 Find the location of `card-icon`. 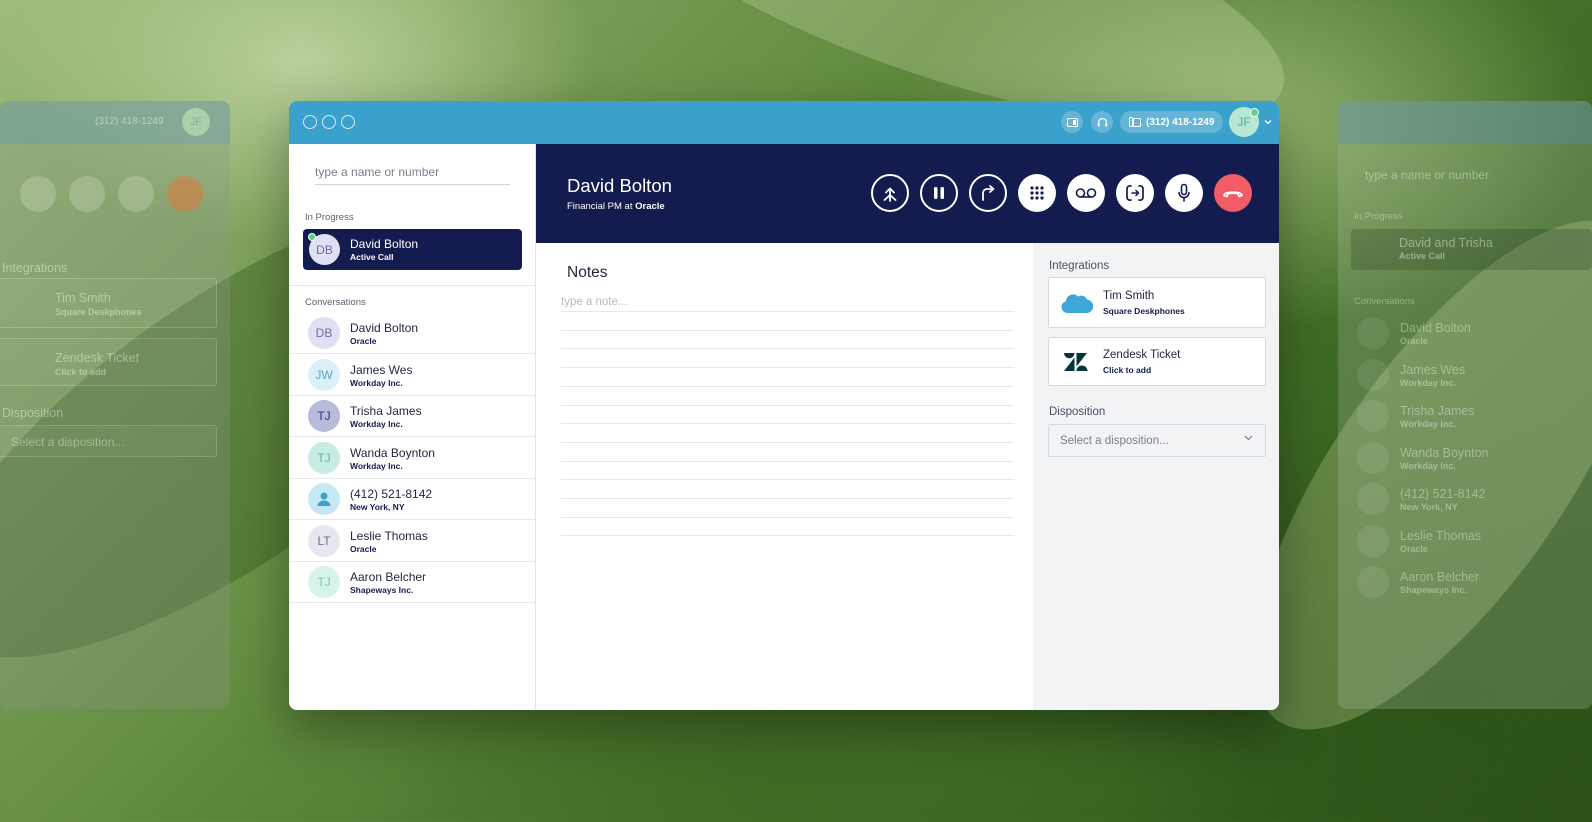

card-icon is located at coordinates (1072, 122).